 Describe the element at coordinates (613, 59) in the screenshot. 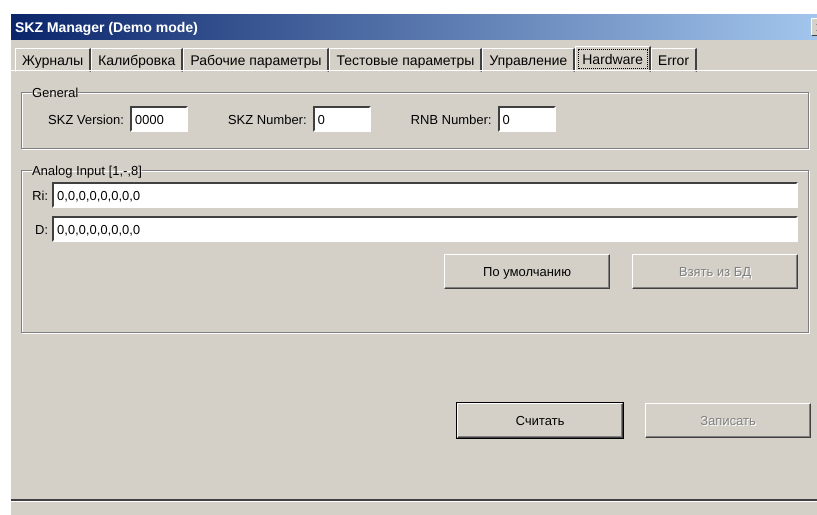

I see `tab: Hardware` at that location.